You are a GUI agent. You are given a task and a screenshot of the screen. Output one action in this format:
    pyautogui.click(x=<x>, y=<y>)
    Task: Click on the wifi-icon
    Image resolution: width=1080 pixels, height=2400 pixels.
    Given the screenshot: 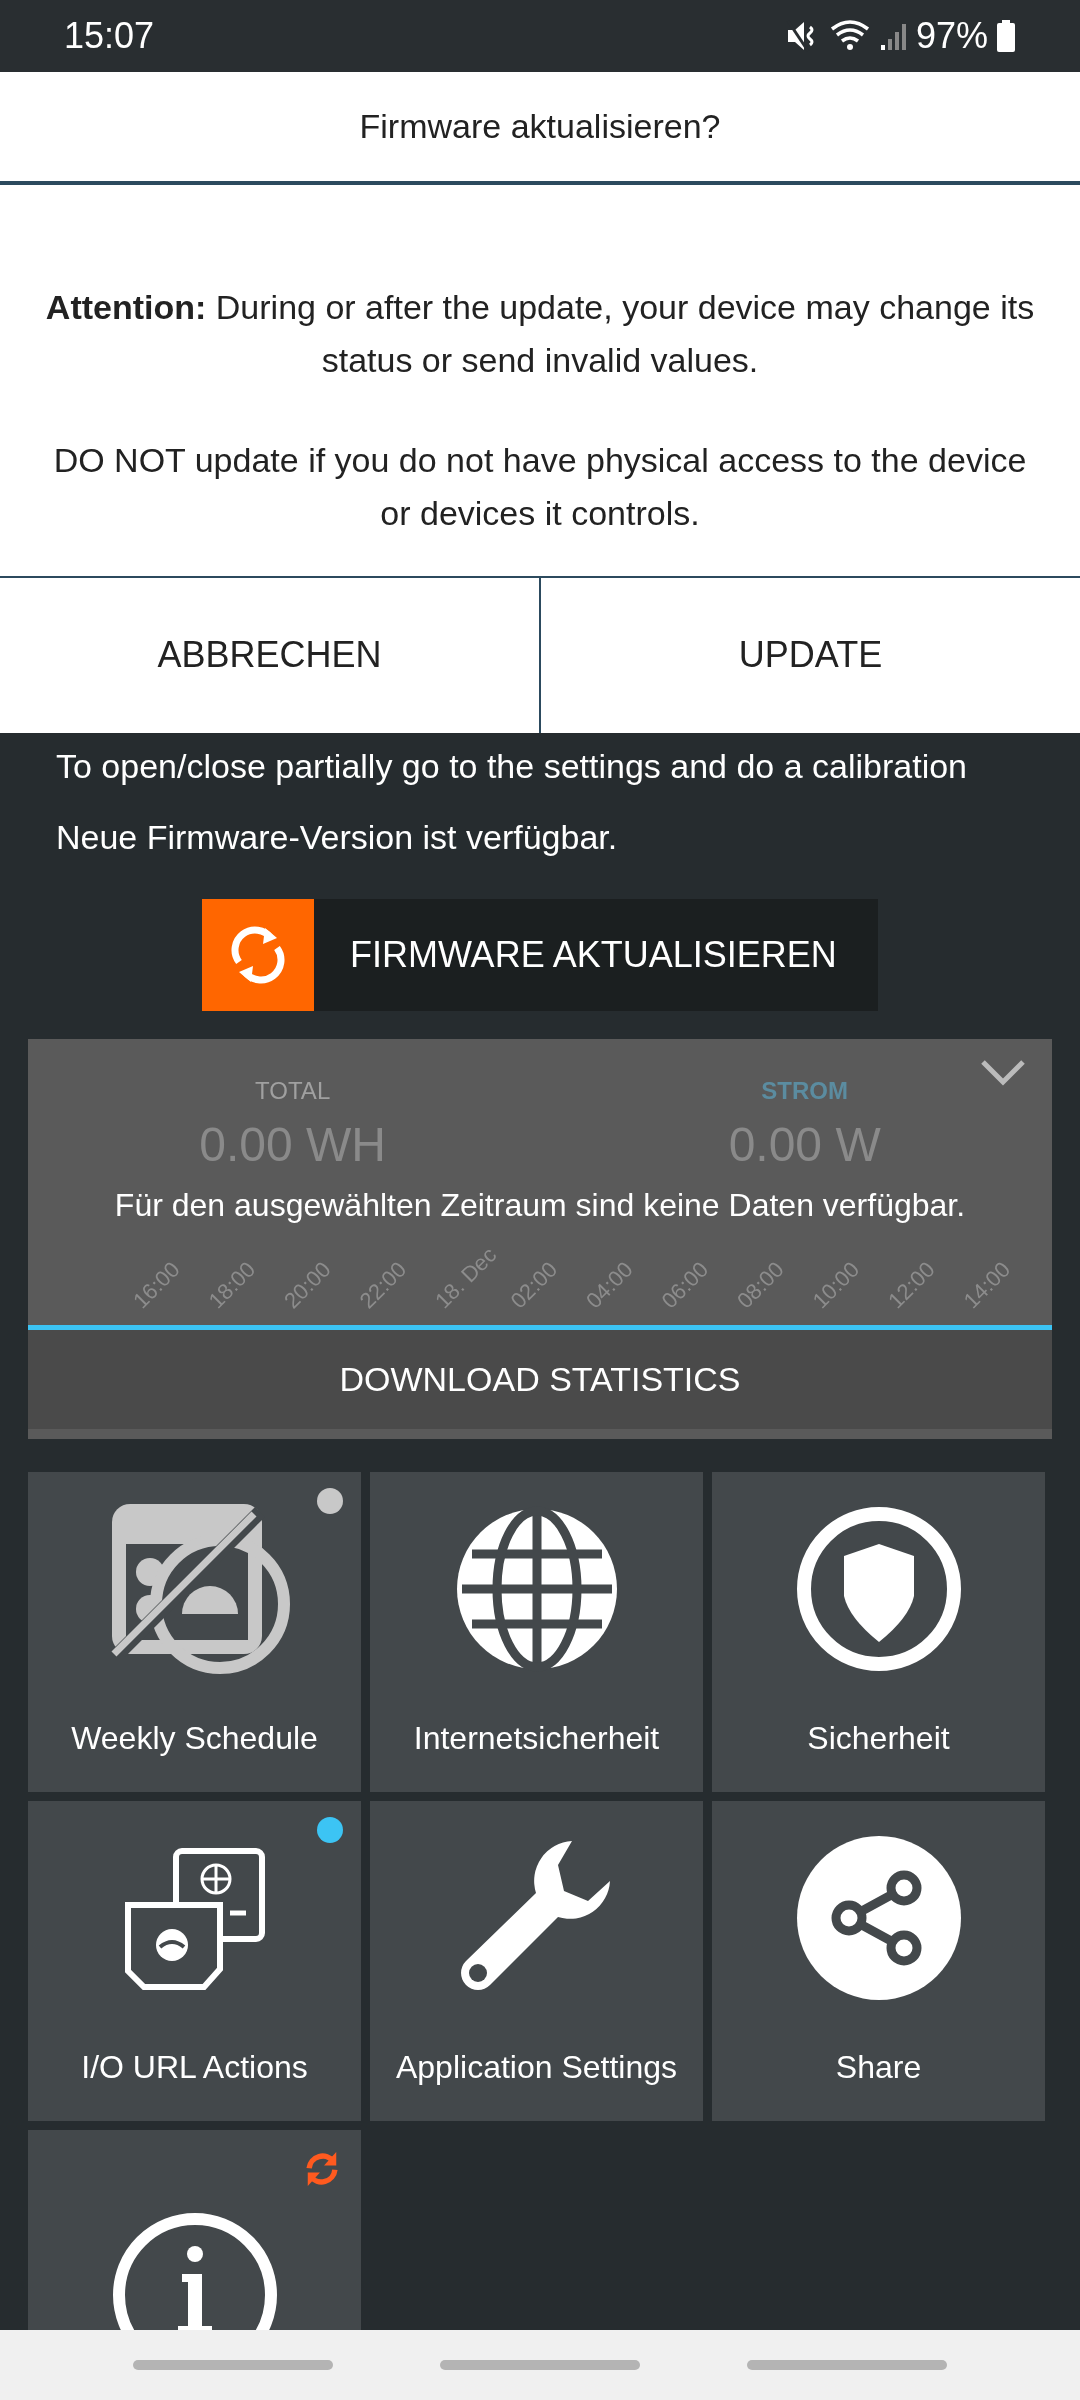 What is the action you would take?
    pyautogui.click(x=850, y=36)
    